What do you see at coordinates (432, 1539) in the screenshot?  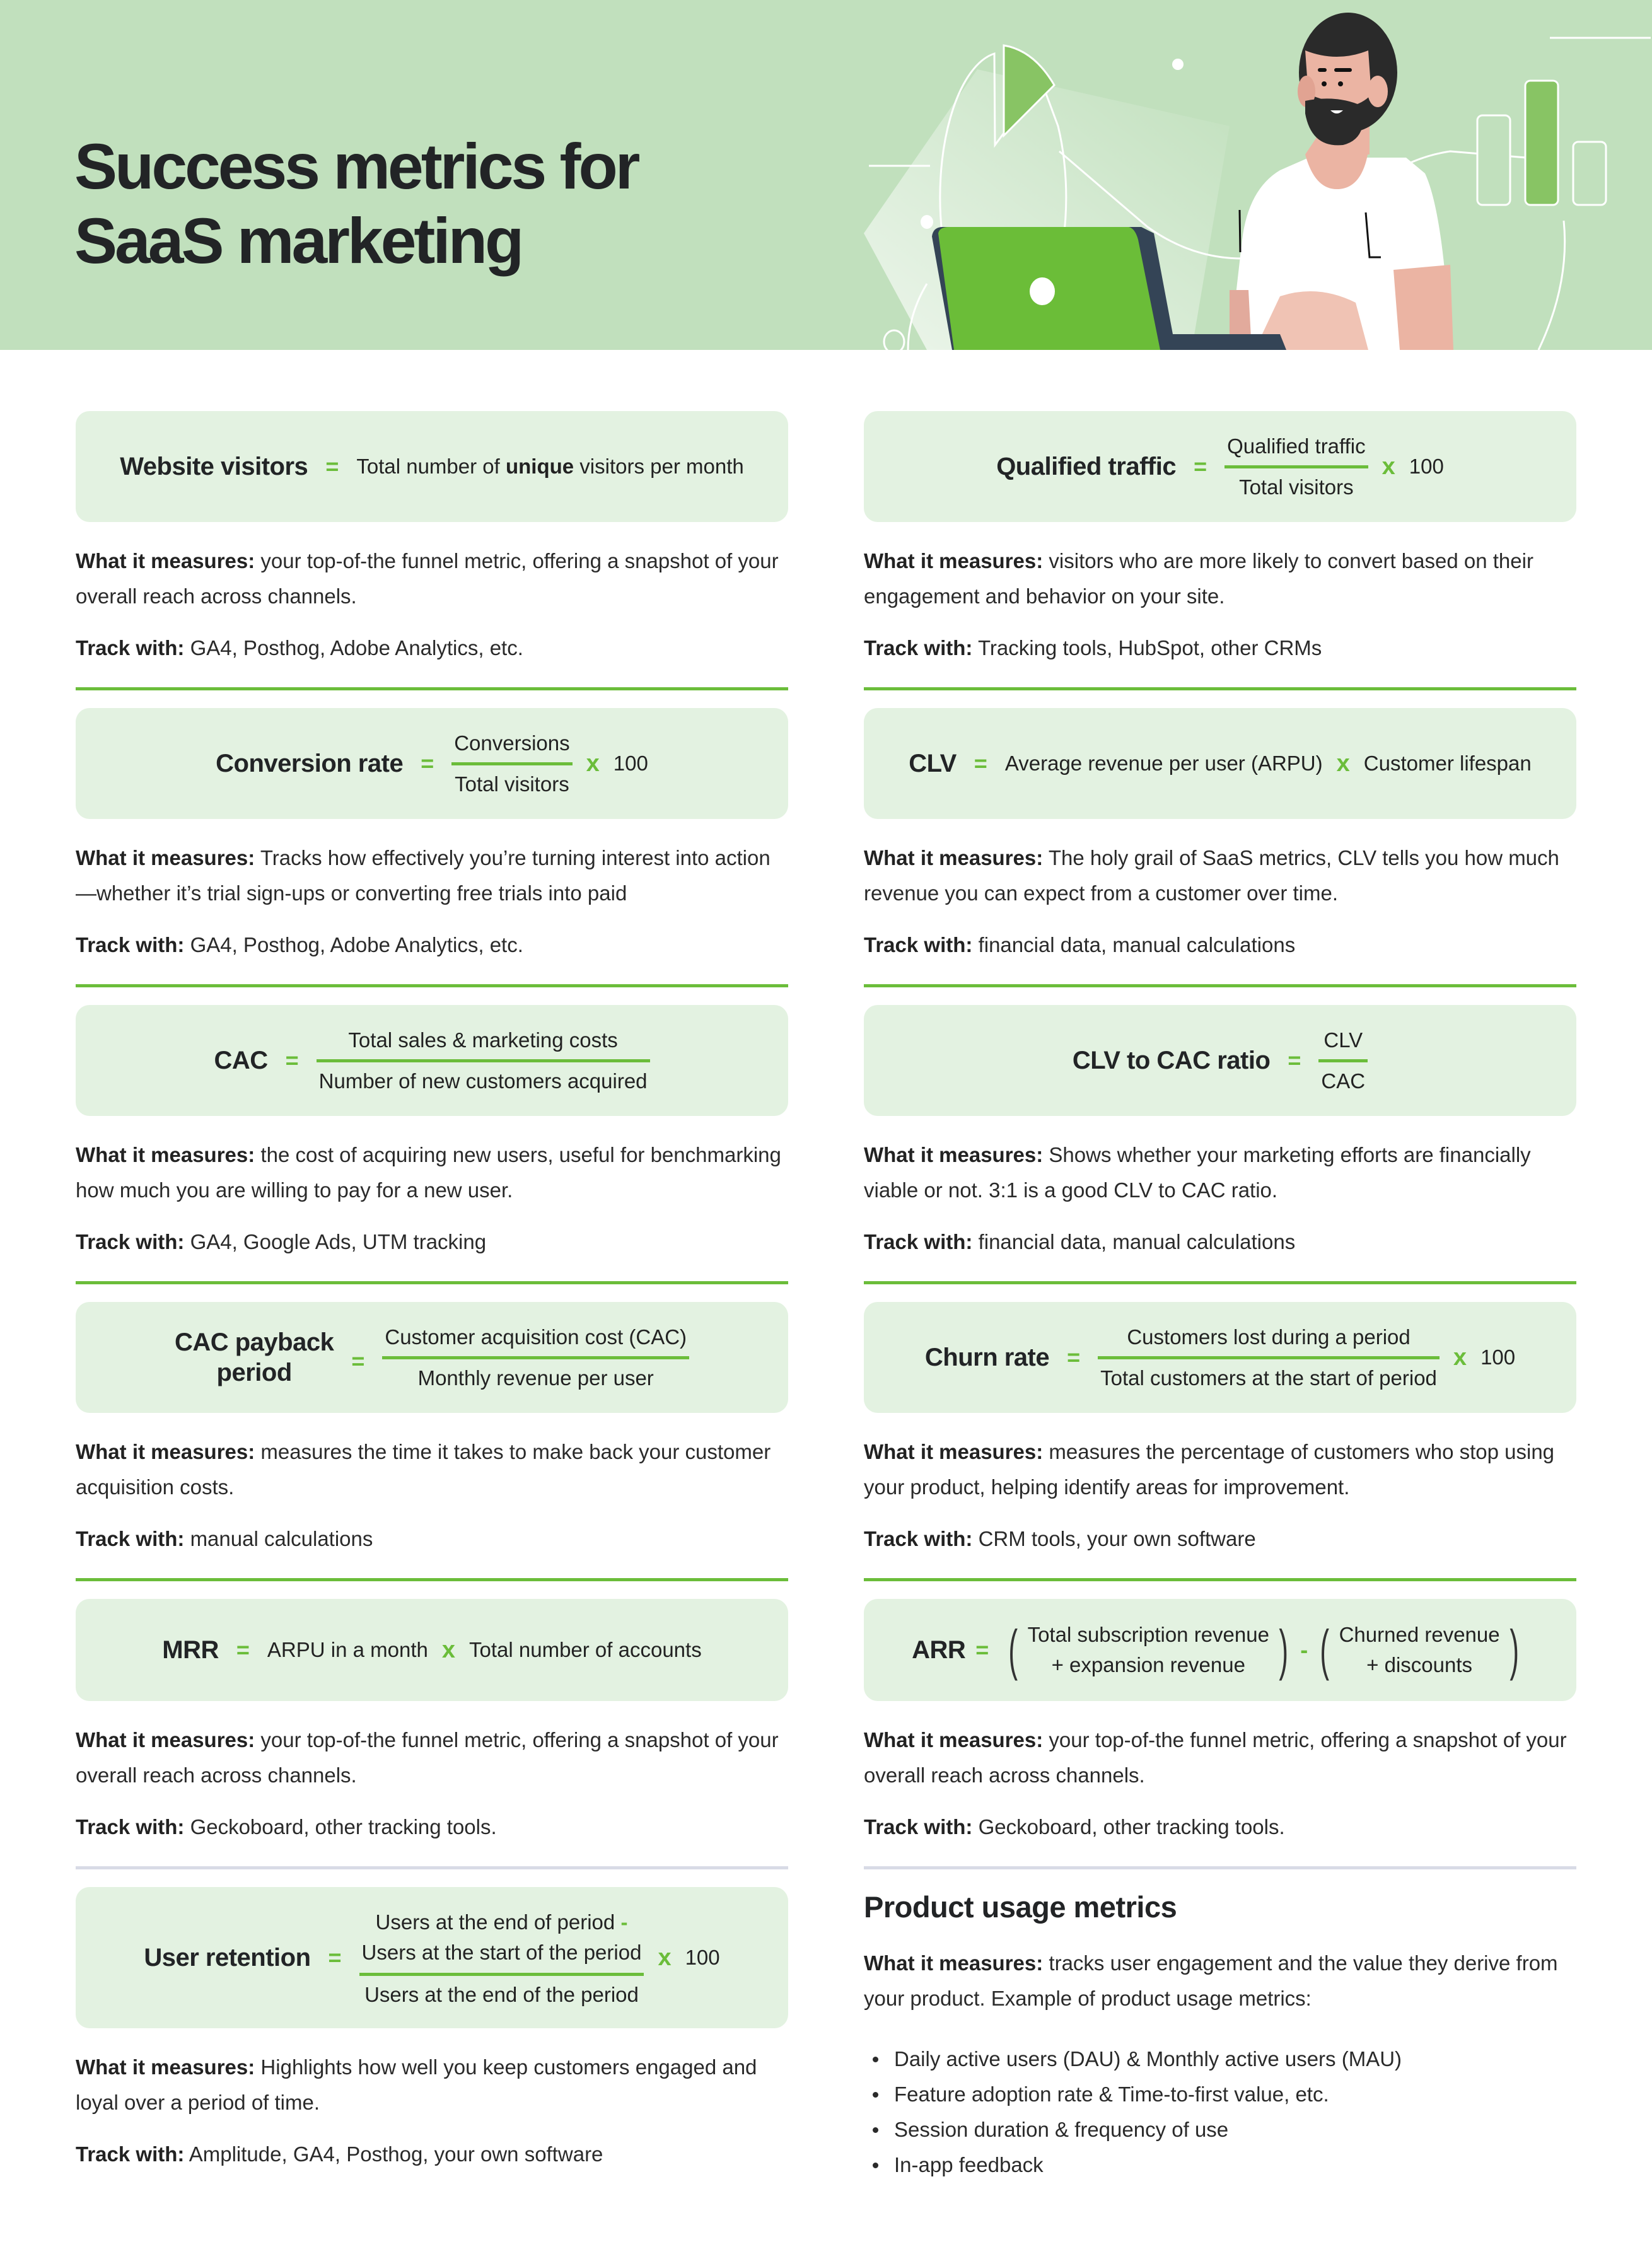 I see `track-with: Track with: manual calculations` at bounding box center [432, 1539].